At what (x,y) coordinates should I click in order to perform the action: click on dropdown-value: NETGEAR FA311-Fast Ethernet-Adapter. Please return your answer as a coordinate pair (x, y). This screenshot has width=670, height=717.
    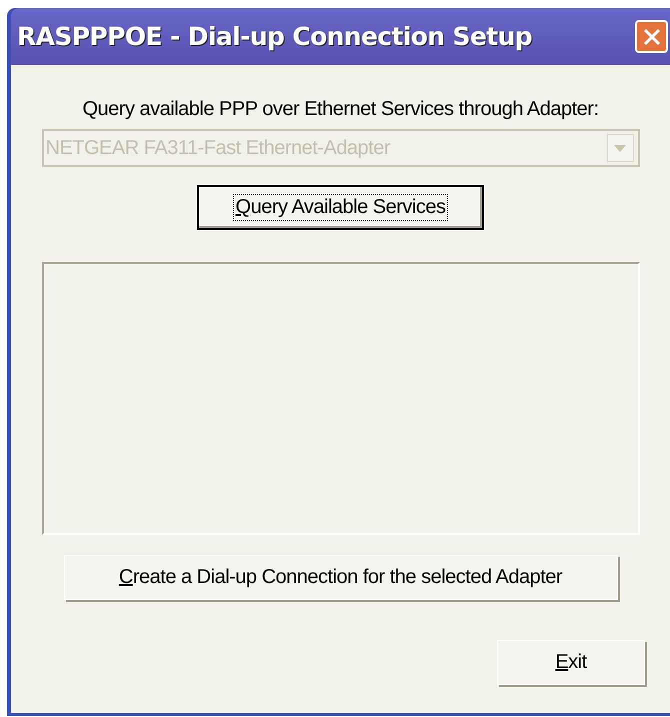
    Looking at the image, I should click on (218, 148).